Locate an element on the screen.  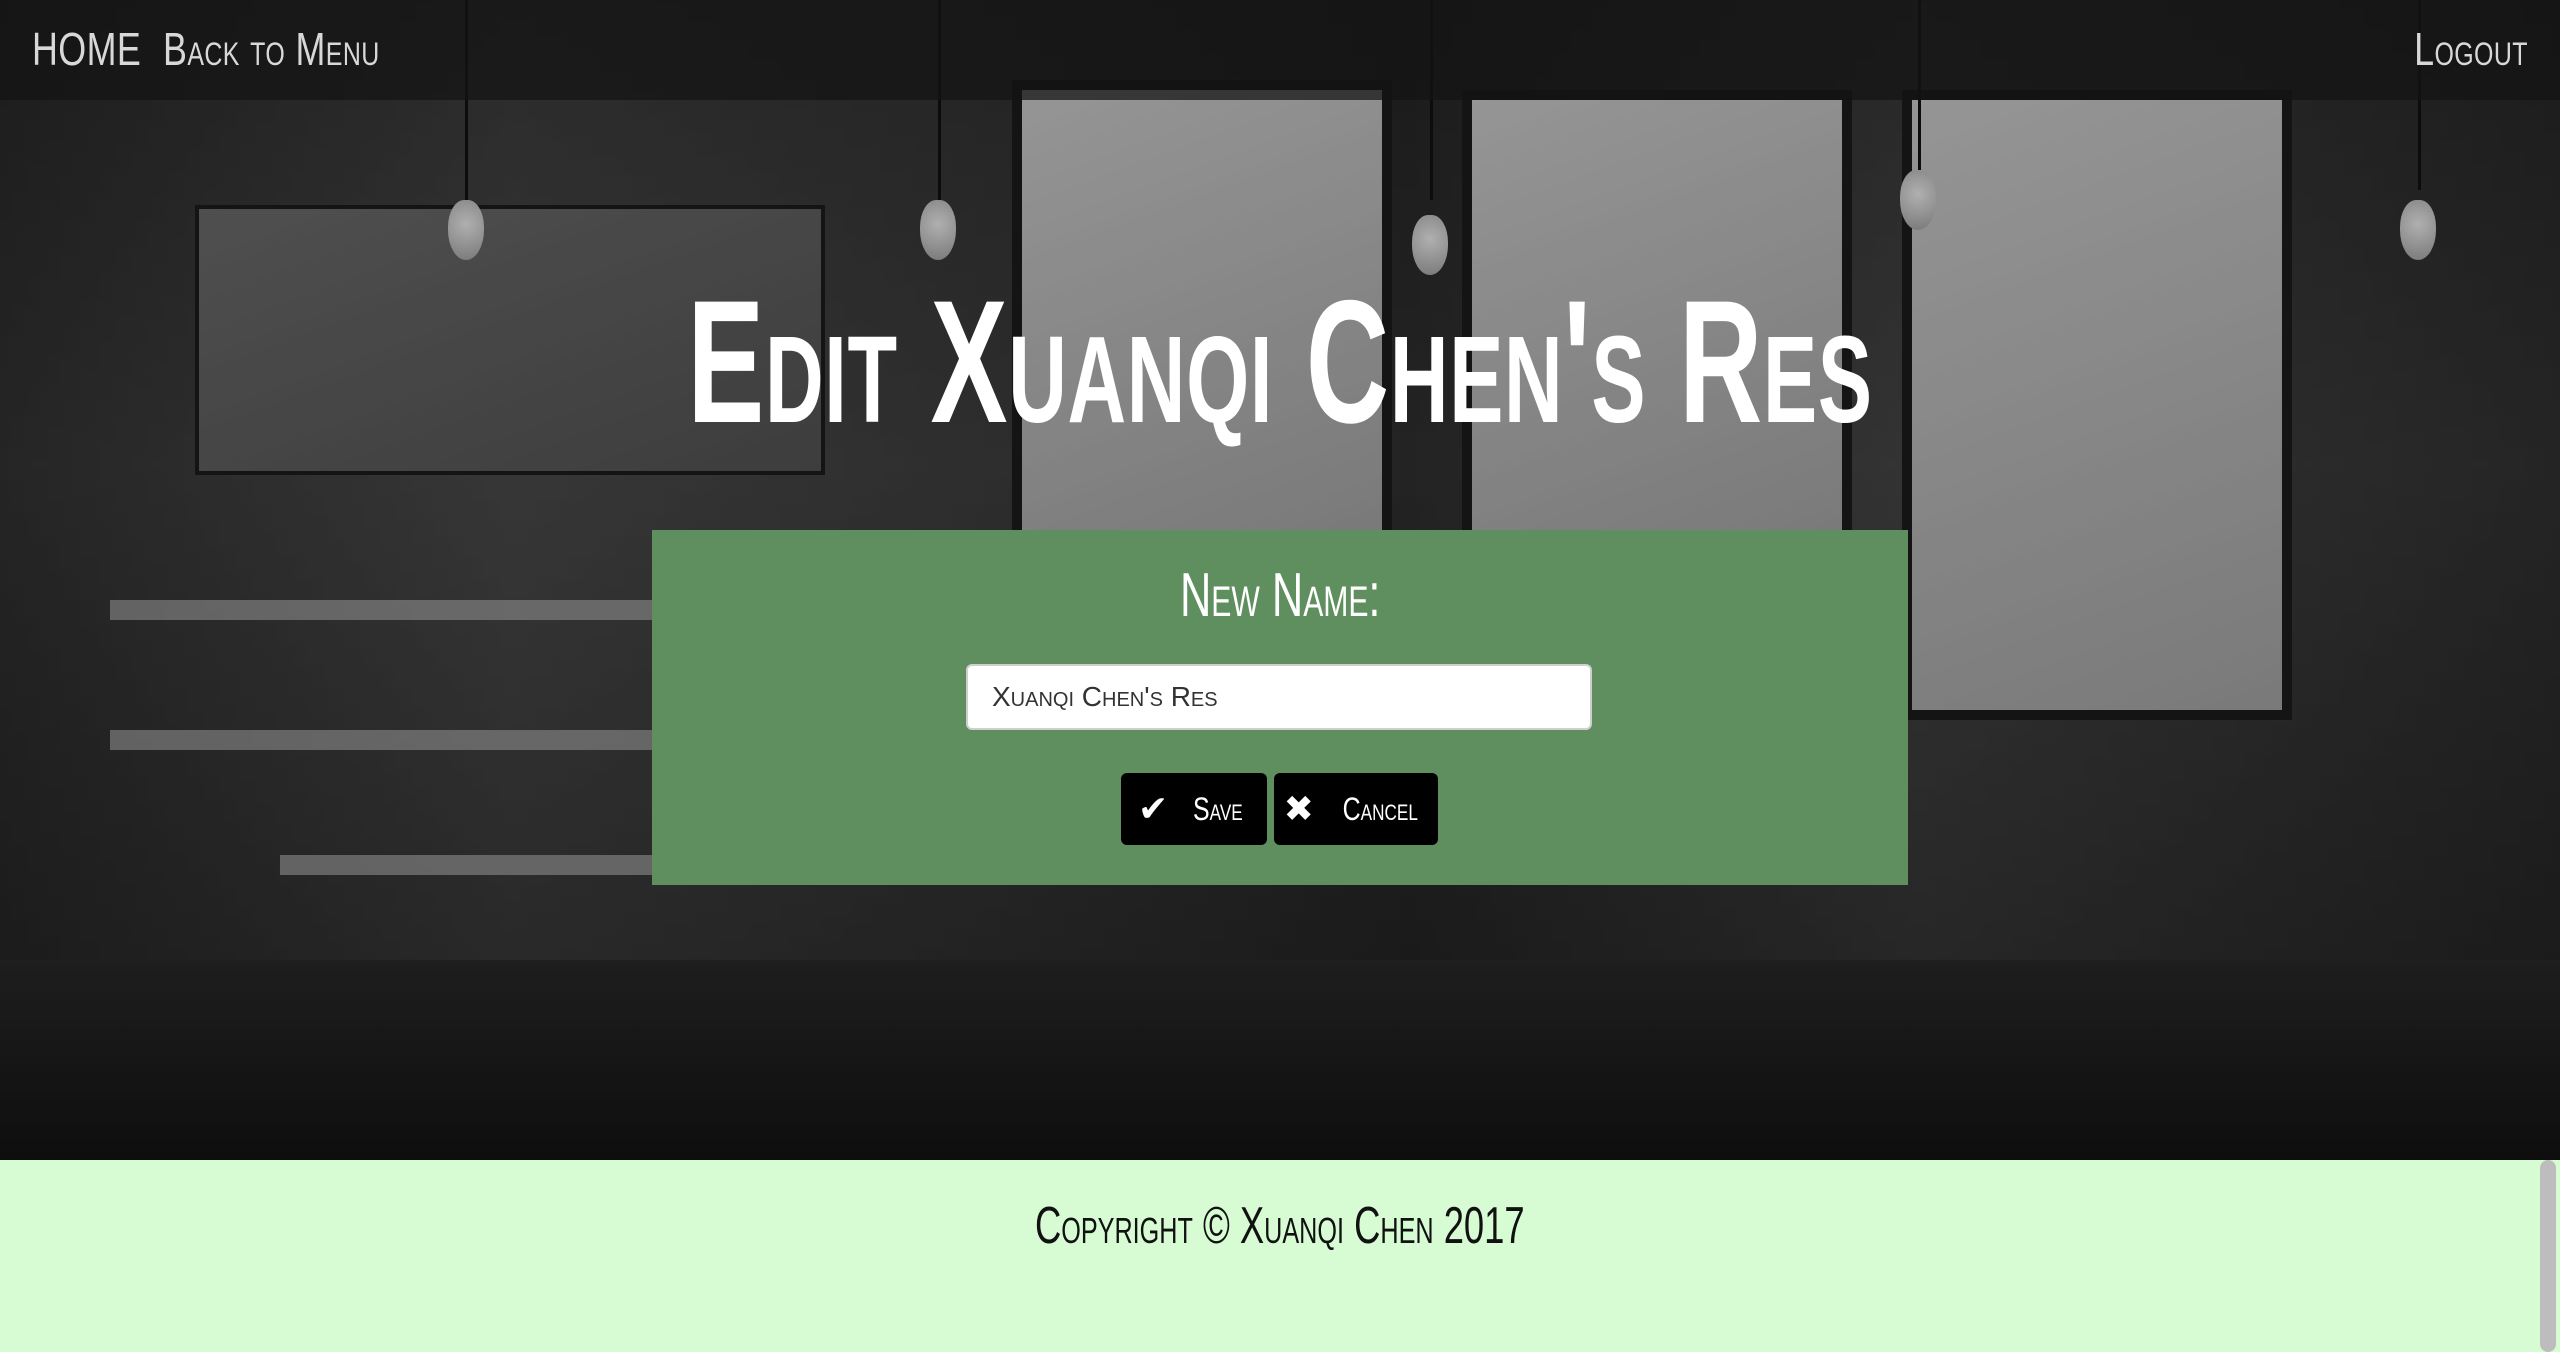
footer: Copyright © Xuanqi Chen 2017 is located at coordinates (1280, 1256).